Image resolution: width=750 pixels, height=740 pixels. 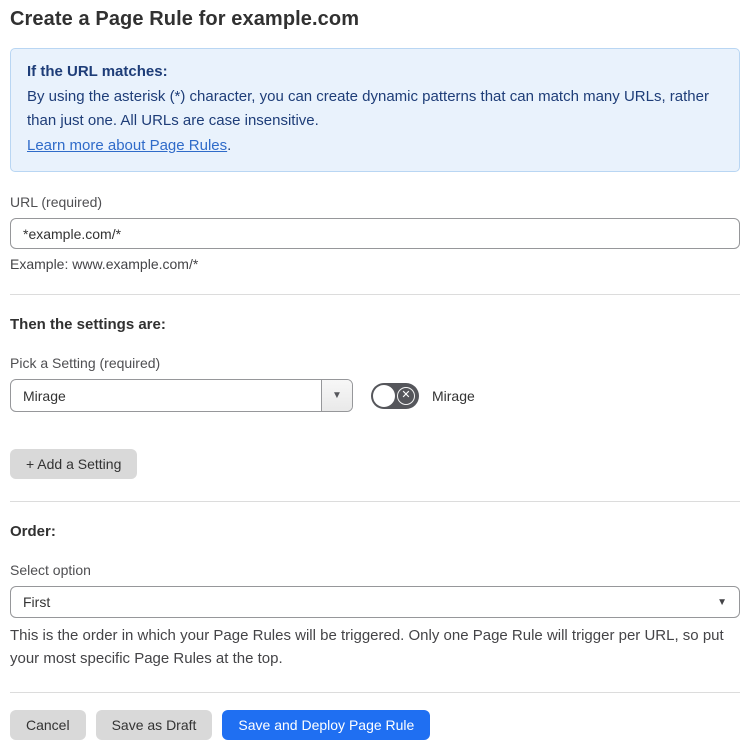 I want to click on save-as-draft-button: Save as Draft, so click(x=154, y=725).